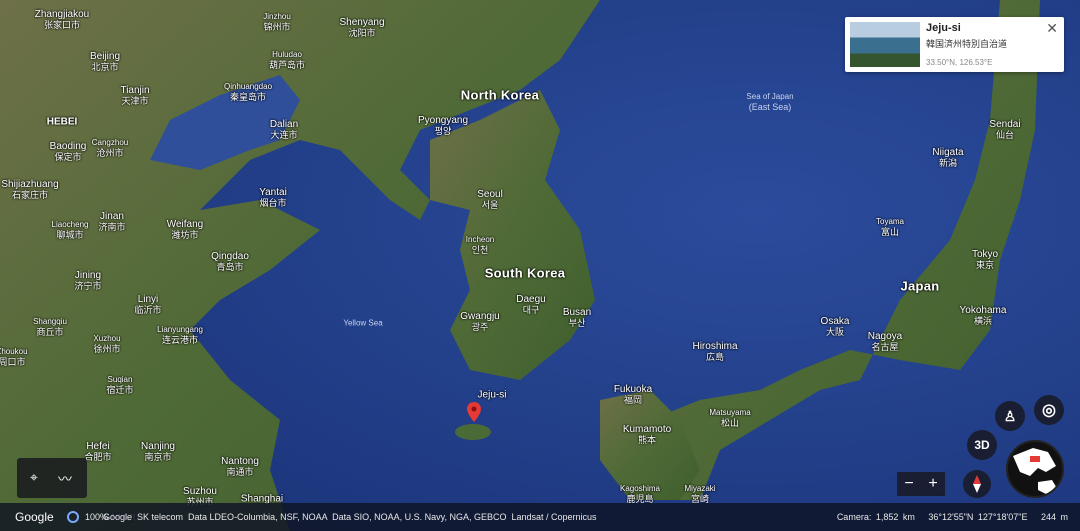  I want to click on place-label: Zhangjiakou 张家口市, so click(62, 20).